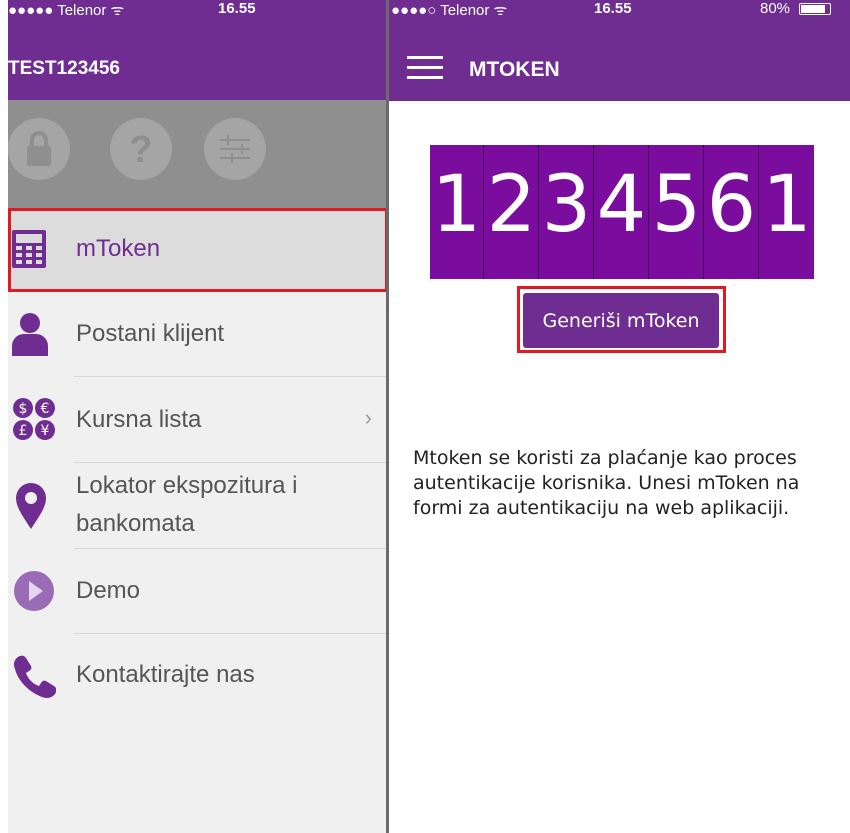 This screenshot has width=850, height=833. Describe the element at coordinates (187, 485) in the screenshot. I see `menu-item-label-line1: Lokator ekspozitura i` at that location.